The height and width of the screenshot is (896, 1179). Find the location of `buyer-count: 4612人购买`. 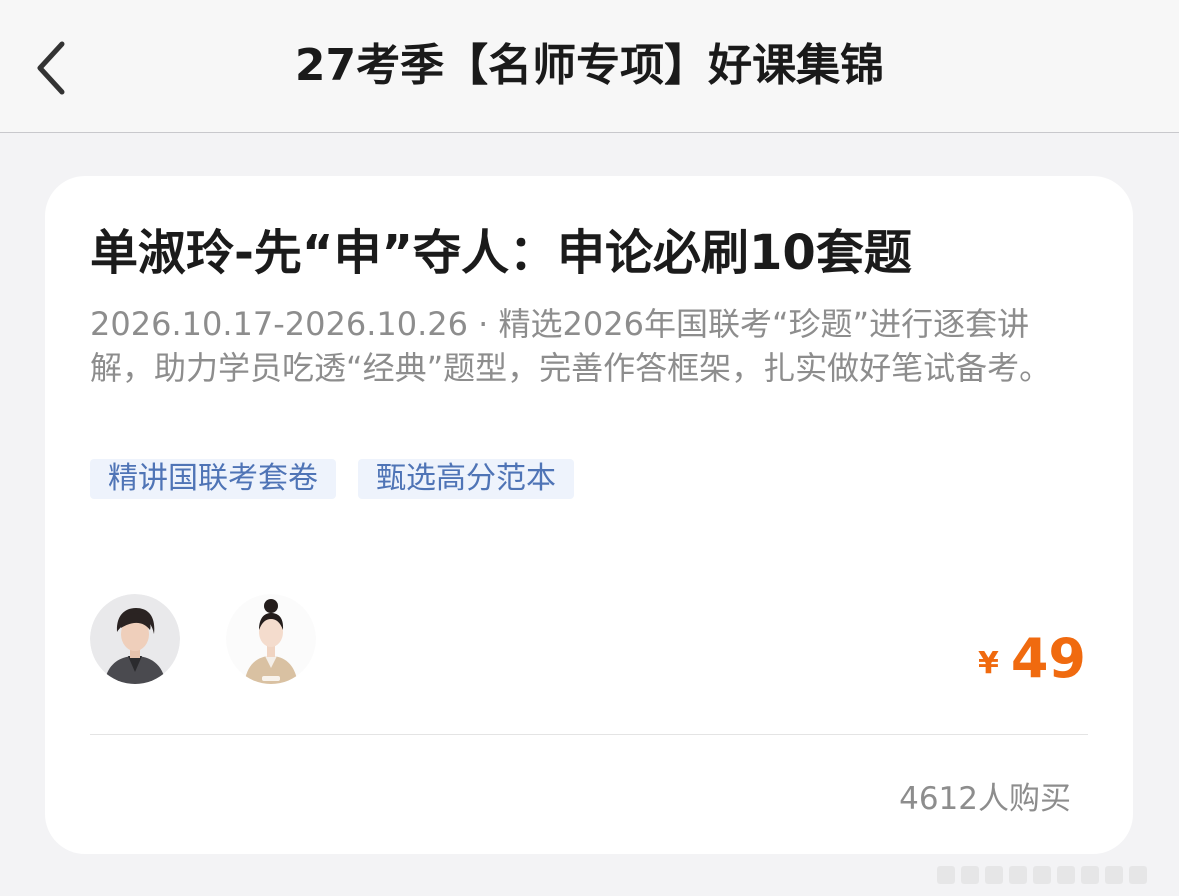

buyer-count: 4612人购买 is located at coordinates (985, 799).